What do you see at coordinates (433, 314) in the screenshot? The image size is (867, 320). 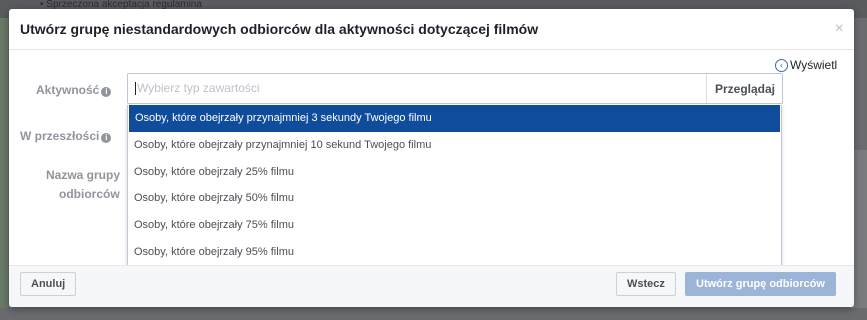 I see `background-bottom-strip` at bounding box center [433, 314].